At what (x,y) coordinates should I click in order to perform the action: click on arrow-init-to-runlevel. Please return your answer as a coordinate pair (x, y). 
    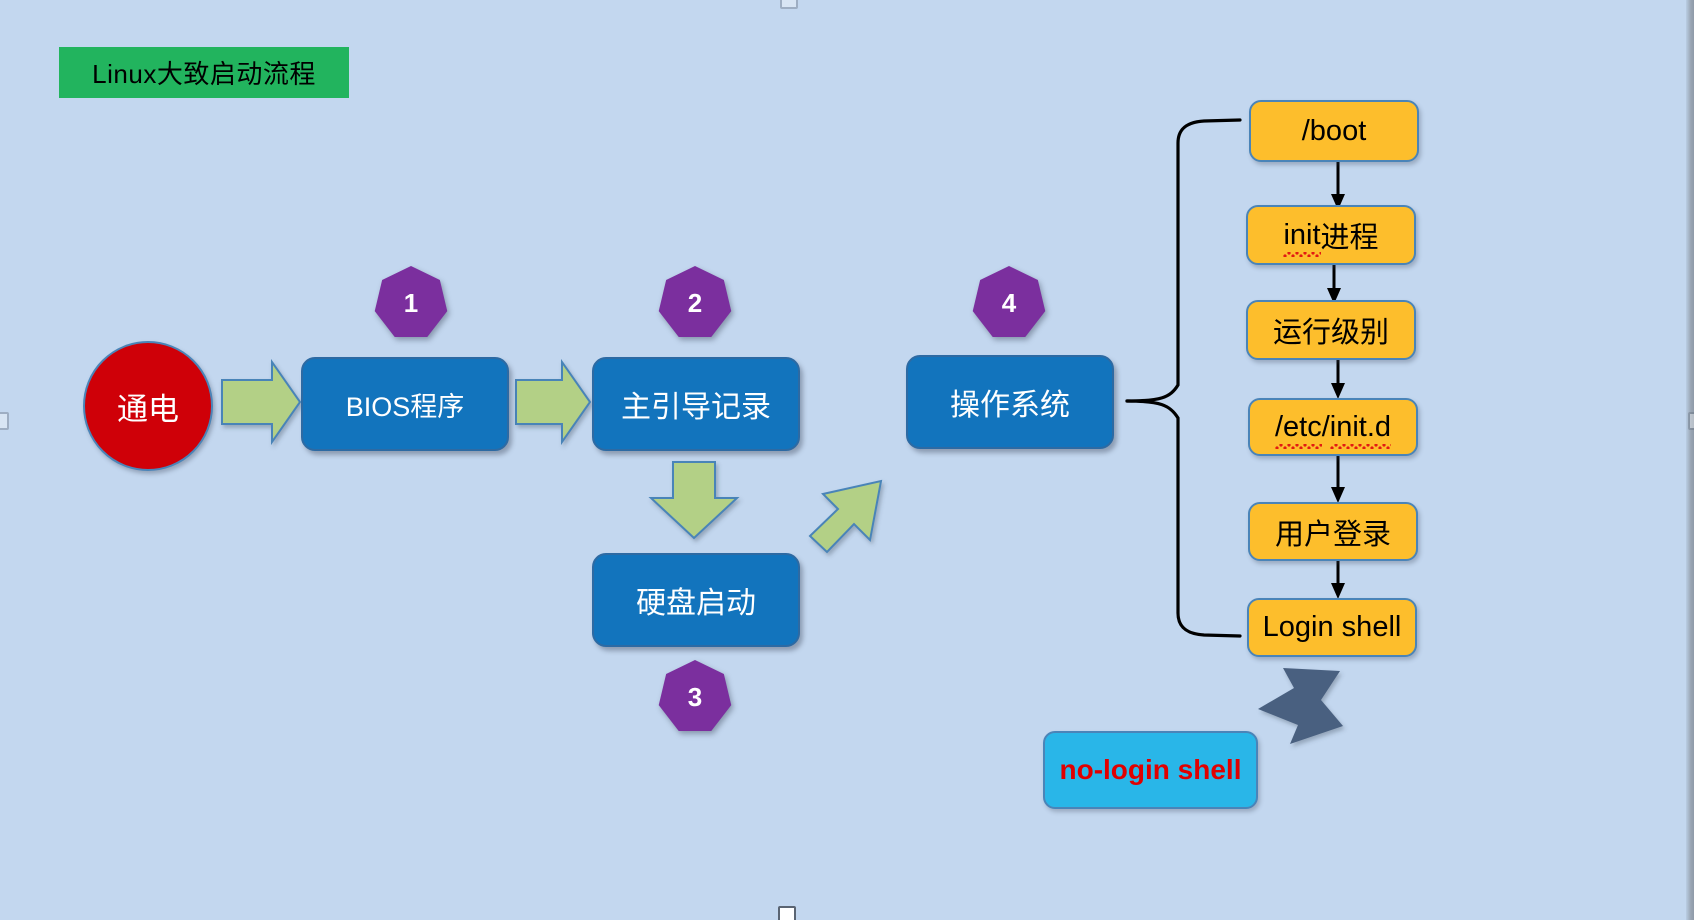
    Looking at the image, I should click on (1334, 283).